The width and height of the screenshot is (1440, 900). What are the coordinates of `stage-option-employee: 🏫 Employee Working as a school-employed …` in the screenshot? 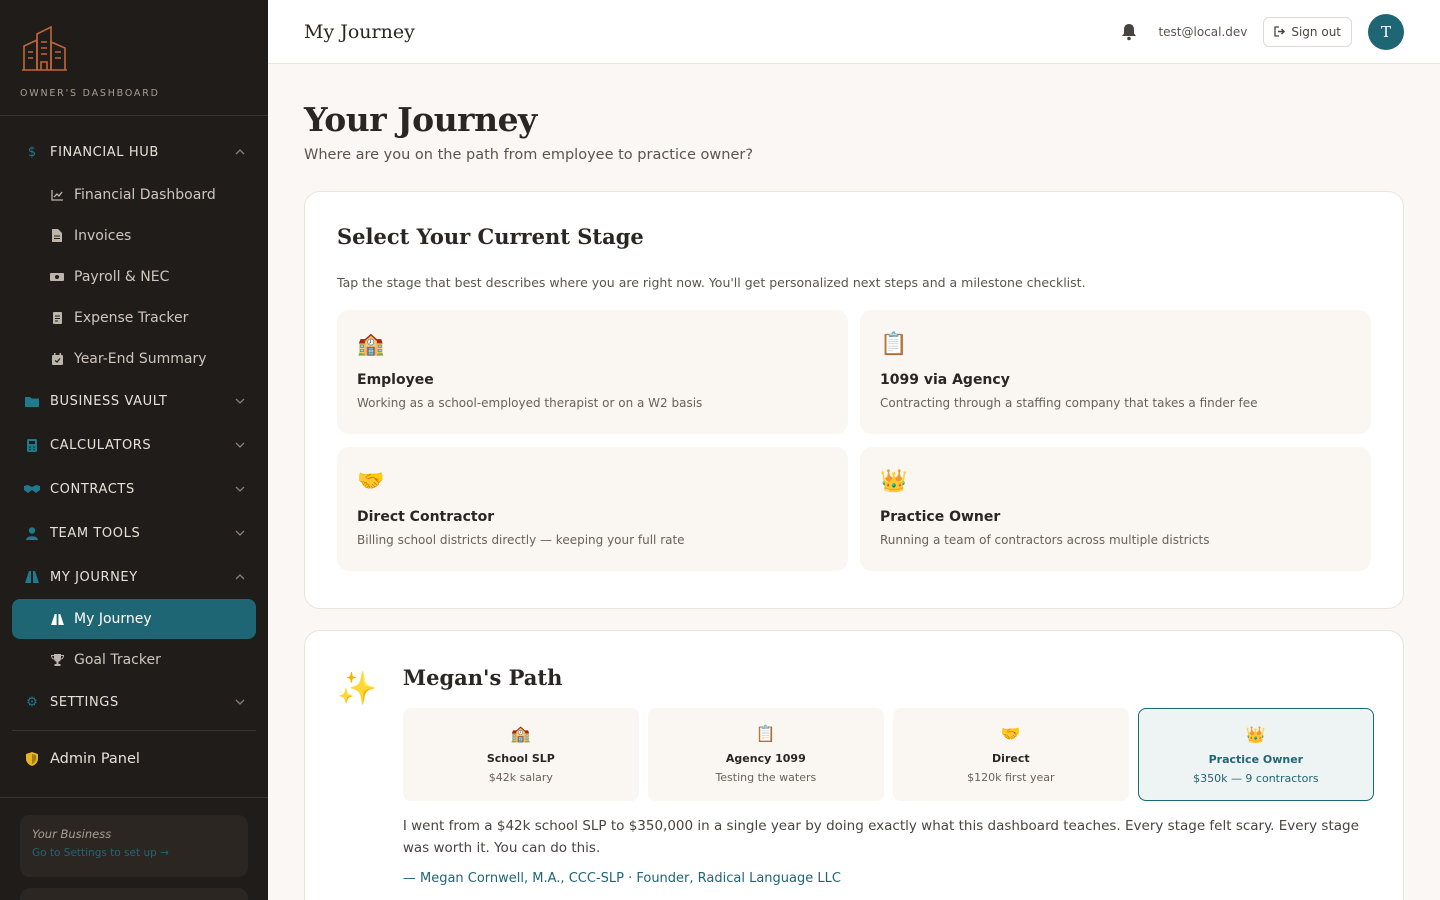 It's located at (592, 372).